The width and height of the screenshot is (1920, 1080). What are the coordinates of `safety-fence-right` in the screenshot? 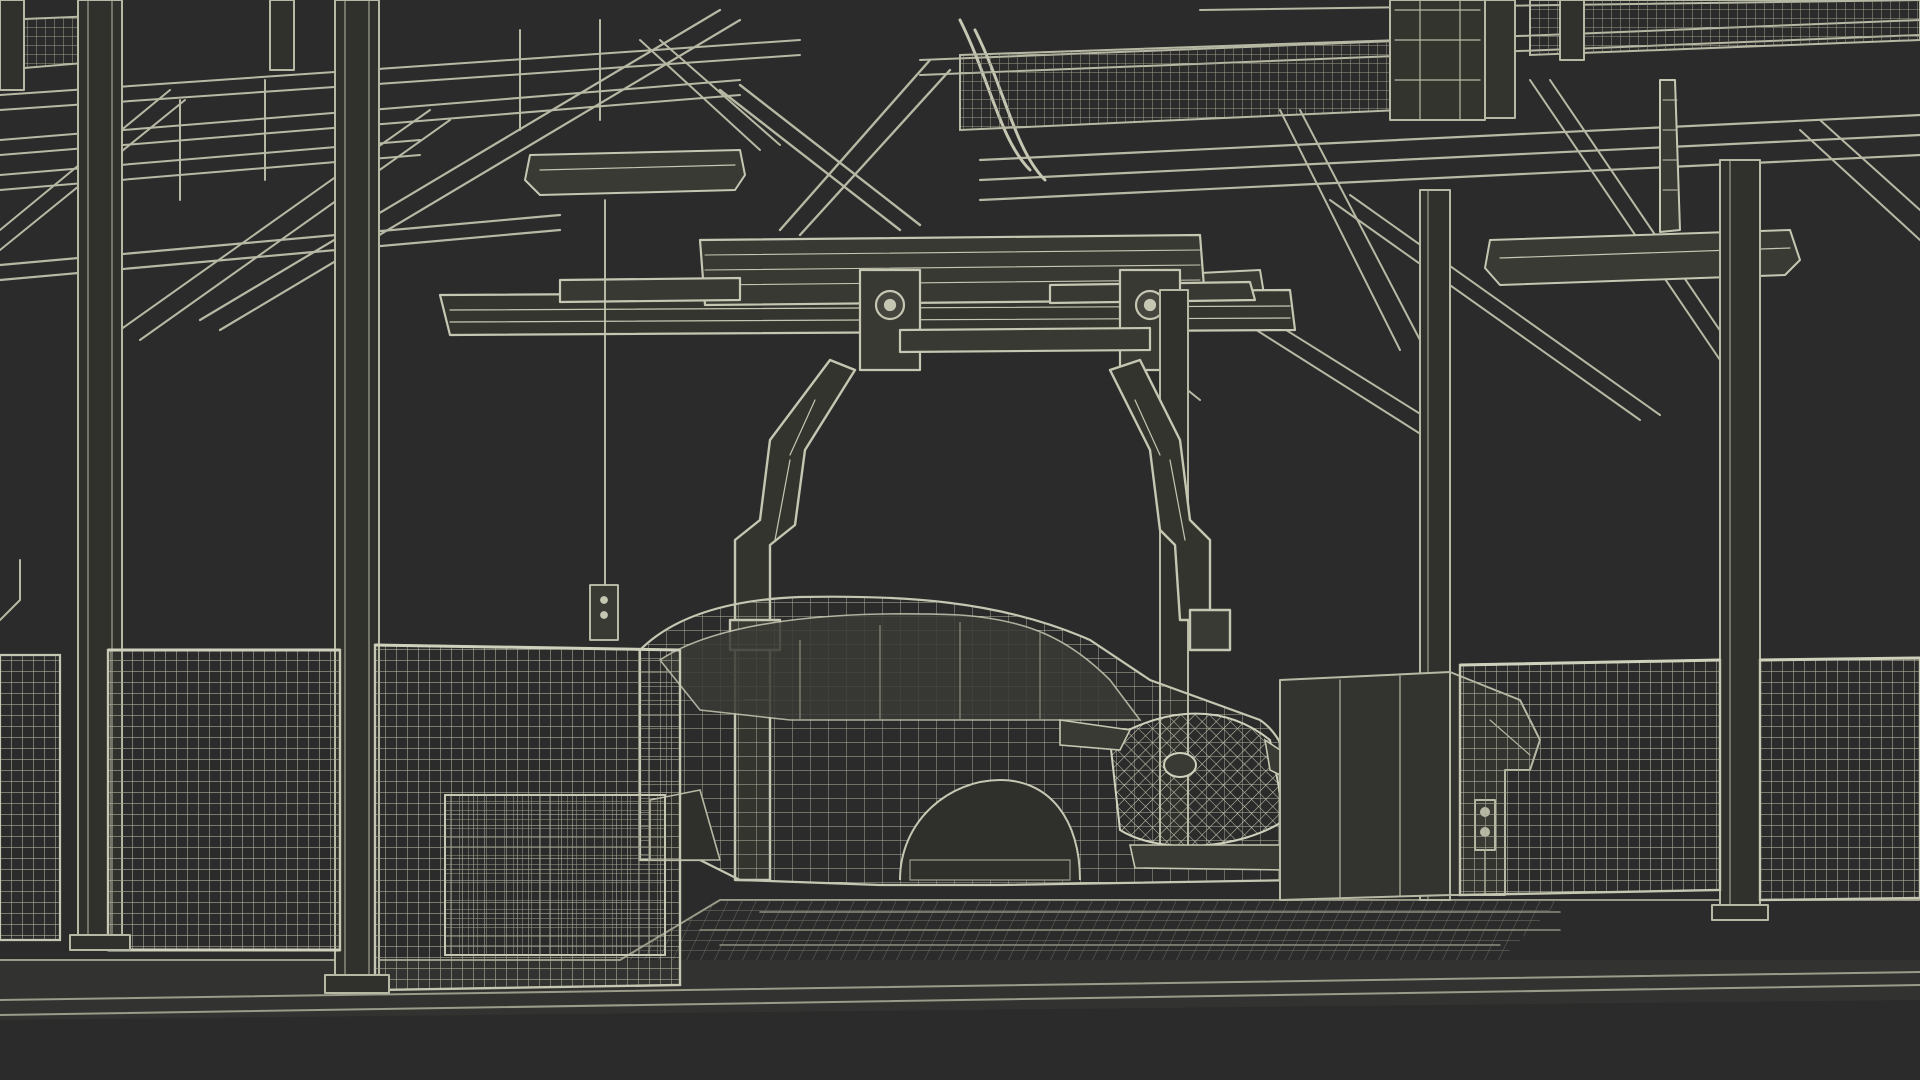 It's located at (1689, 779).